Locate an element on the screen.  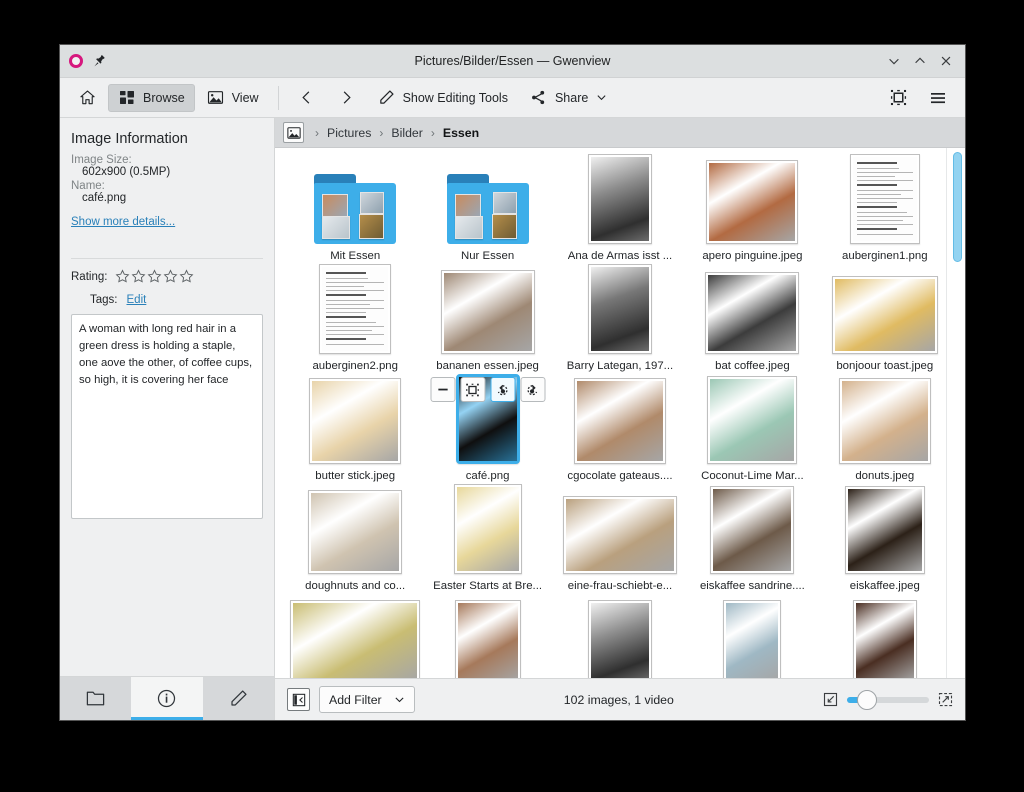
sidebar-tab-information is located at coordinates (167, 698).